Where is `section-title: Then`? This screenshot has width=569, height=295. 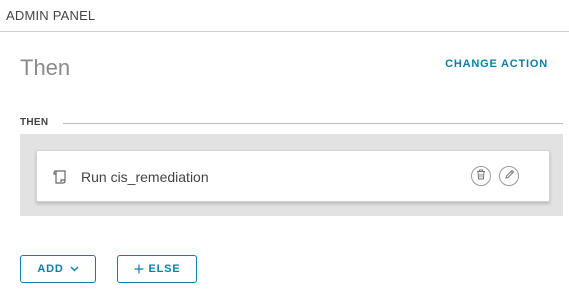
section-title: Then is located at coordinates (45, 67).